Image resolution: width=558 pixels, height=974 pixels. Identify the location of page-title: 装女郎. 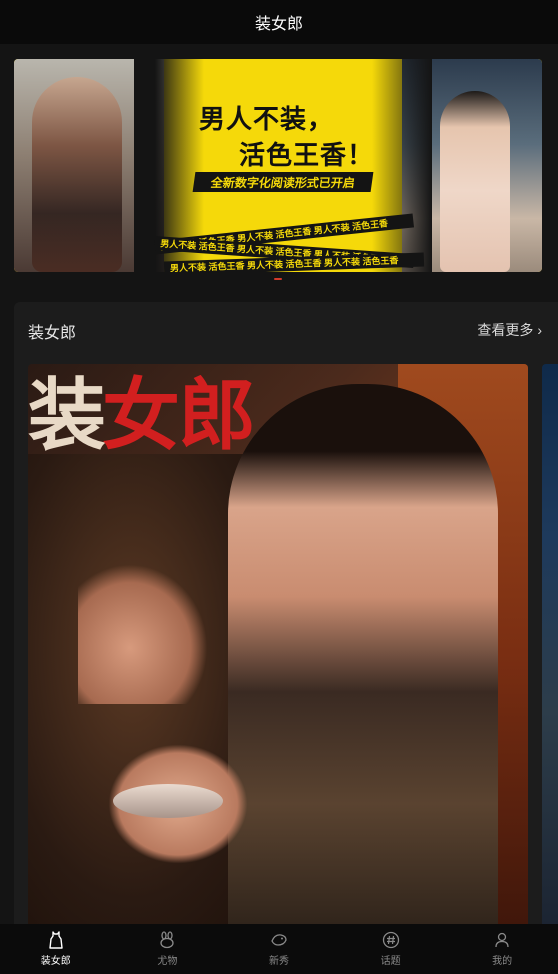
(278, 24).